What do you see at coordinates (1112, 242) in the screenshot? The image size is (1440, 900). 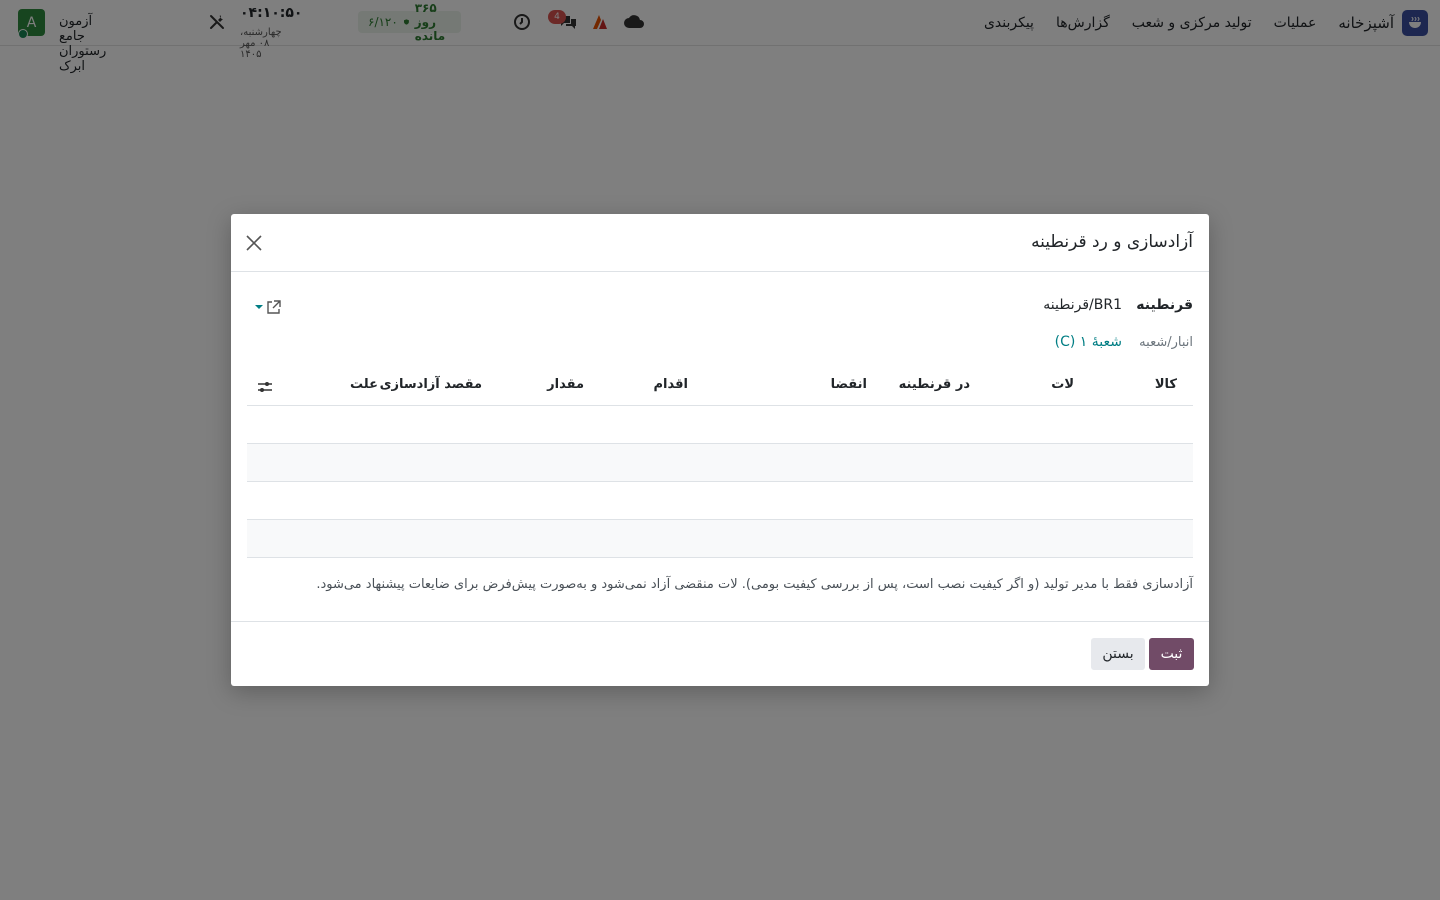 I see `modal-title: آزادسازی و رد قرنطینه` at bounding box center [1112, 242].